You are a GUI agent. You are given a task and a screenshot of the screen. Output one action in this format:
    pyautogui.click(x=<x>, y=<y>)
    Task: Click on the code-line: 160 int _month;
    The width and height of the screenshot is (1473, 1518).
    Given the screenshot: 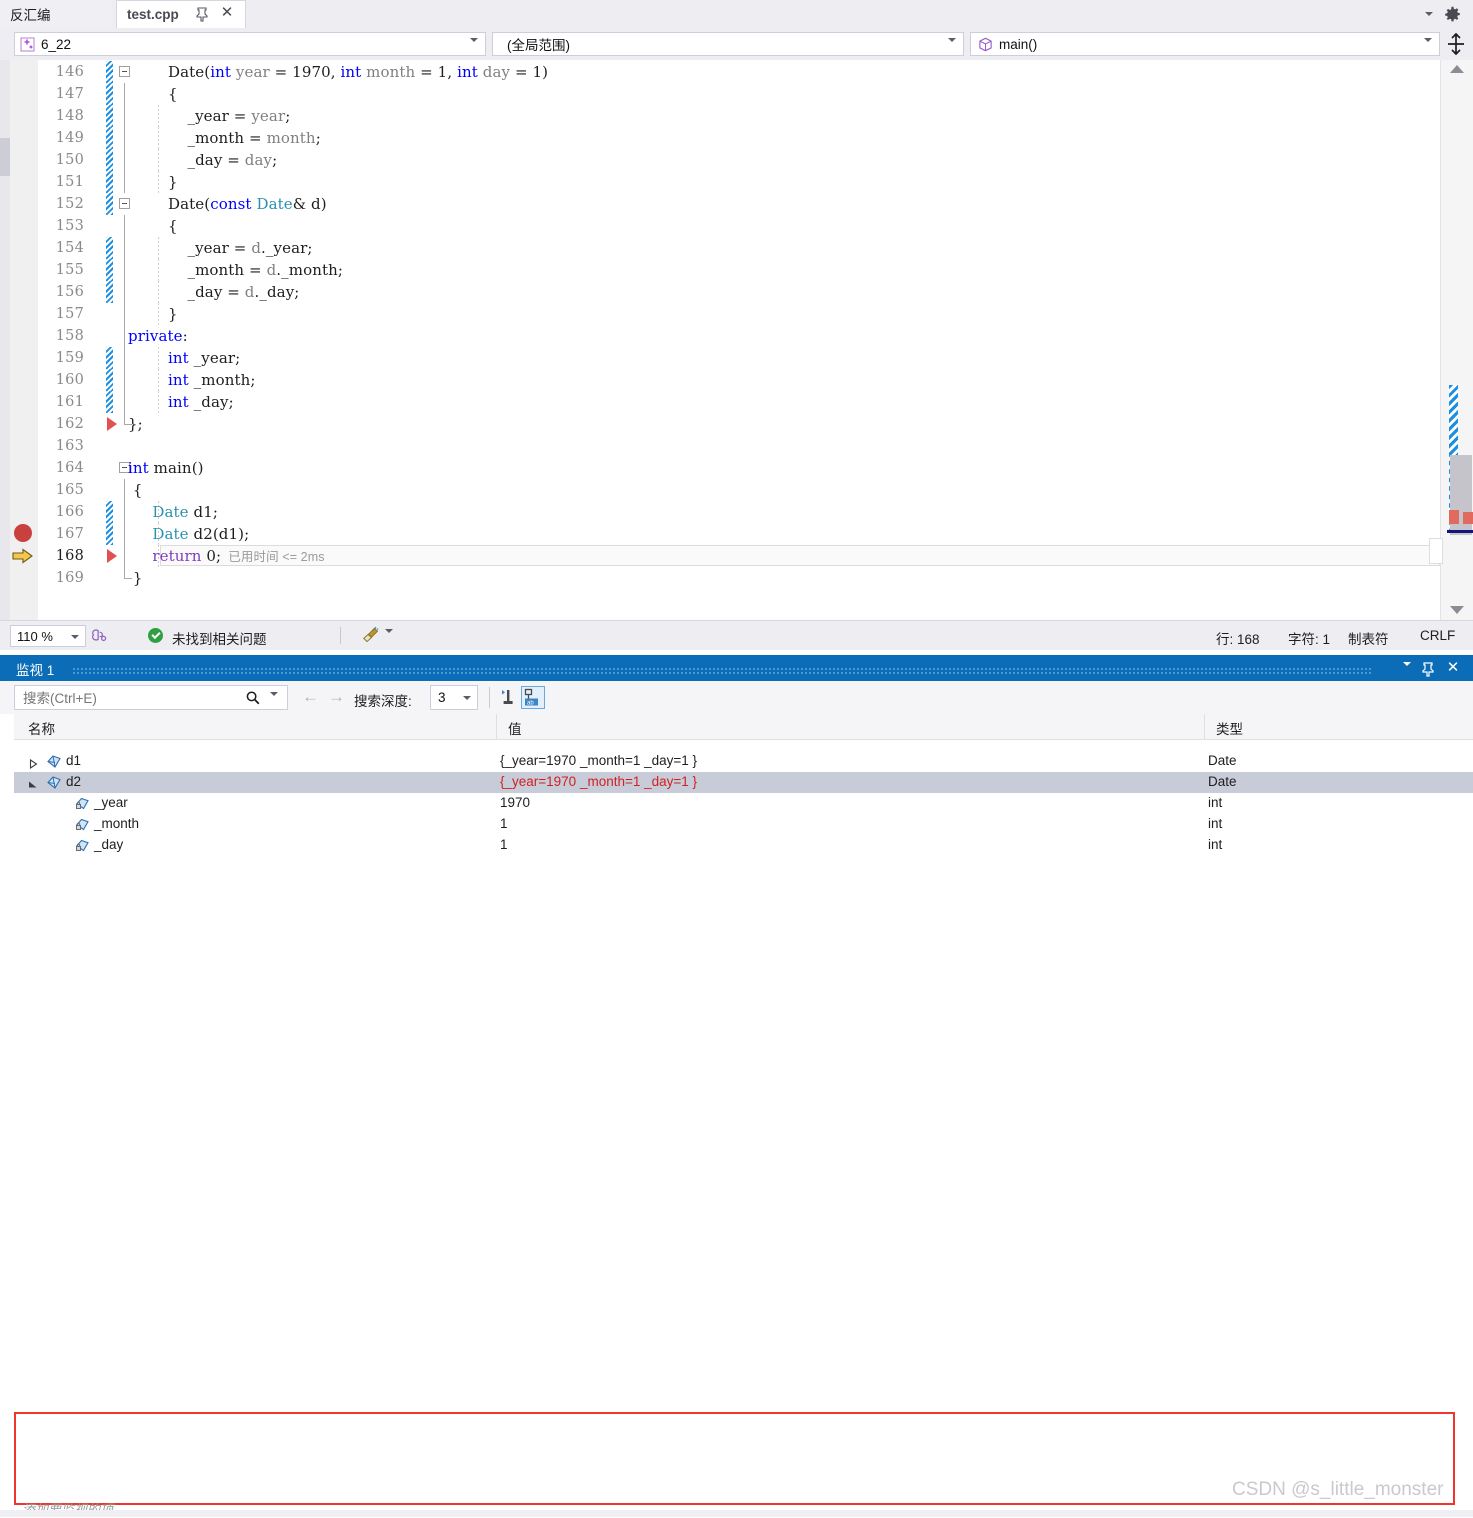 What is the action you would take?
    pyautogui.click(x=720, y=380)
    